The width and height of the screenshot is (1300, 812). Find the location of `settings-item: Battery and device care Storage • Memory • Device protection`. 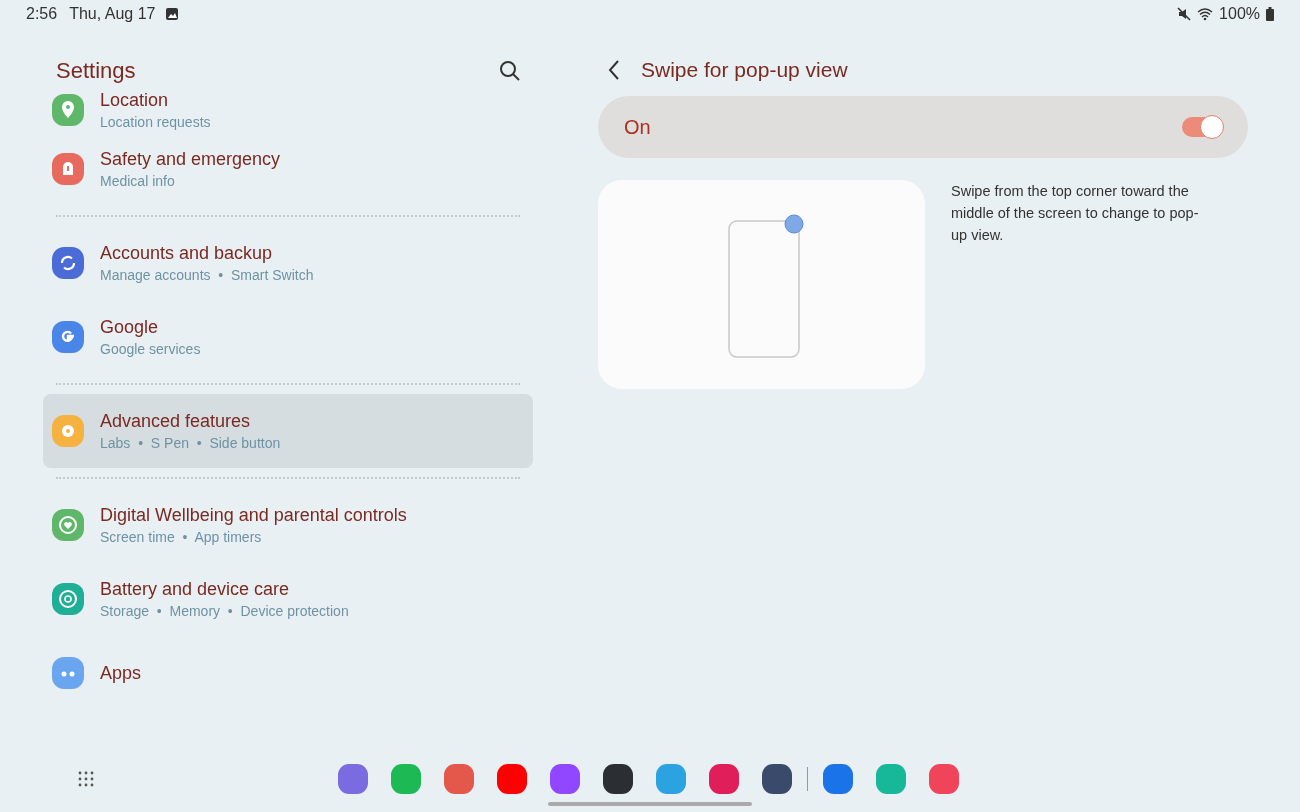

settings-item: Battery and device care Storage • Memory • Device protection is located at coordinates (288, 599).